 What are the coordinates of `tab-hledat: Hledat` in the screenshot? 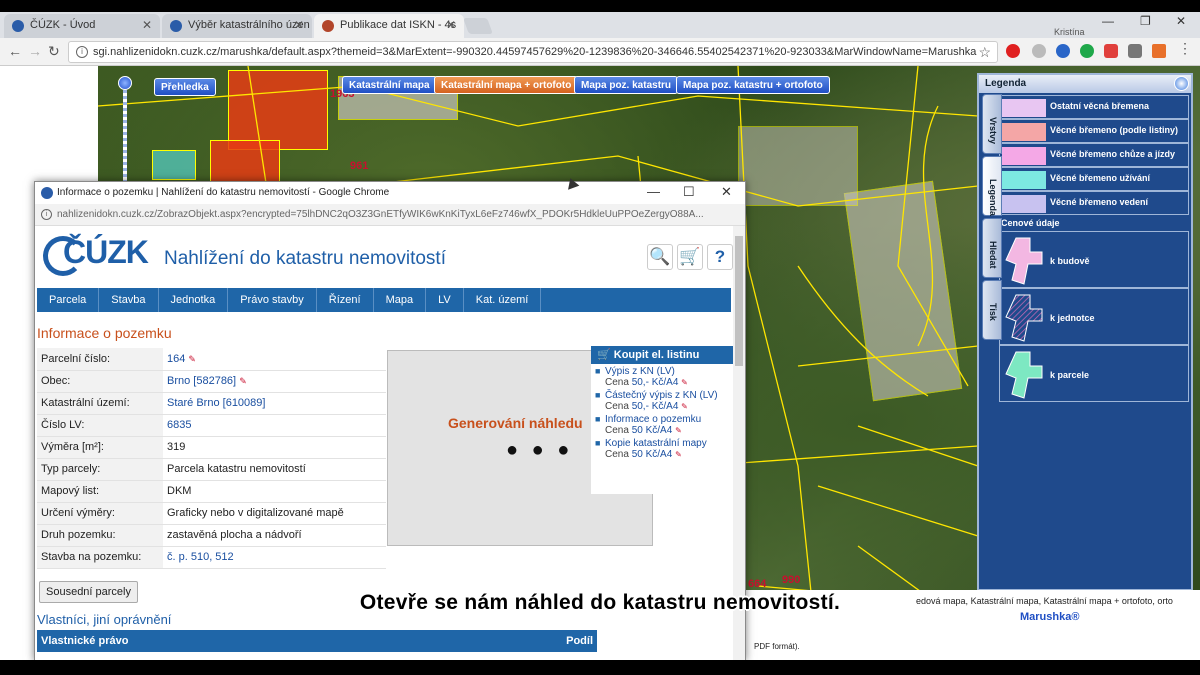 It's located at (992, 248).